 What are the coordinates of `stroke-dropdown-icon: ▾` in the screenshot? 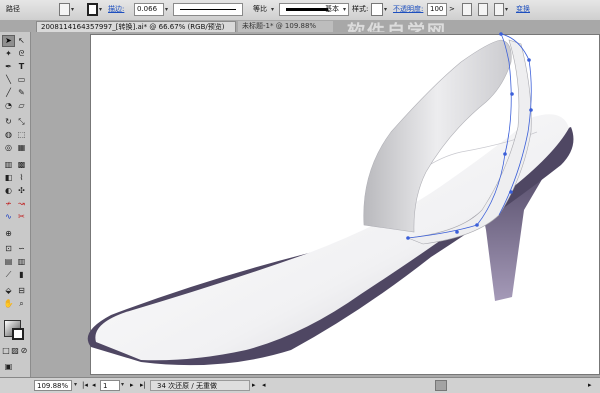 It's located at (100, 9).